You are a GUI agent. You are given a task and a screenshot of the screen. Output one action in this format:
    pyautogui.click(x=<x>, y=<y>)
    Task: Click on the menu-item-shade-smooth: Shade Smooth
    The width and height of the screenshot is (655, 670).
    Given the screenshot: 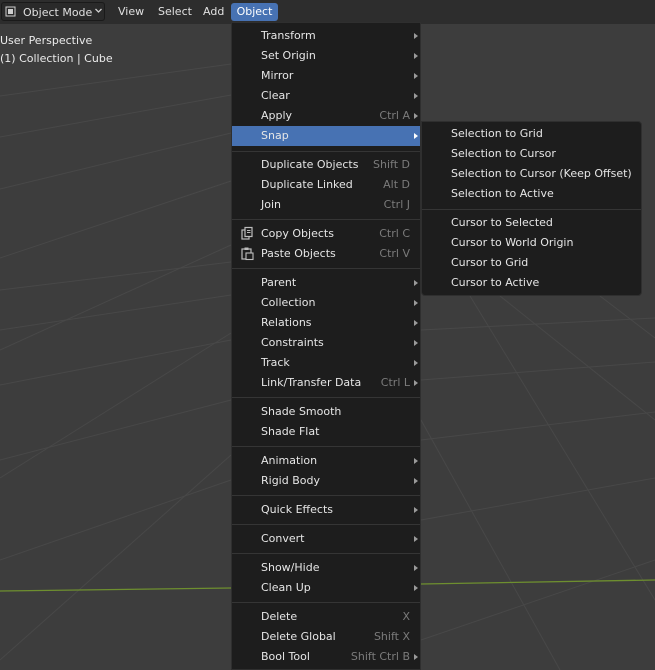 What is the action you would take?
    pyautogui.click(x=326, y=412)
    